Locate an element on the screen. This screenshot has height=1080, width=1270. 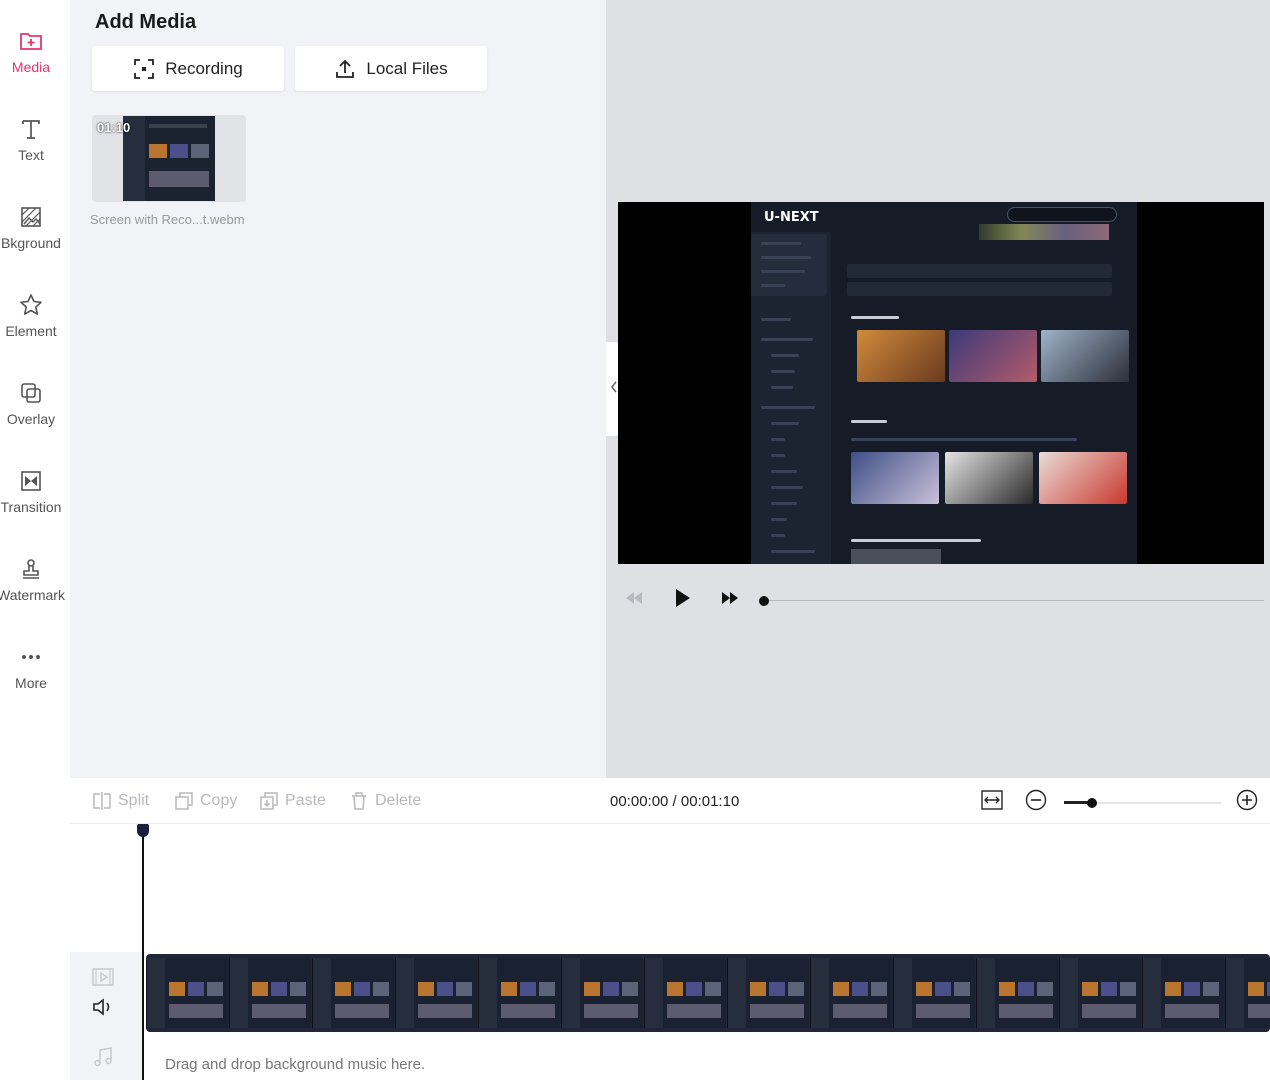
playback-controls is located at coordinates (944, 600).